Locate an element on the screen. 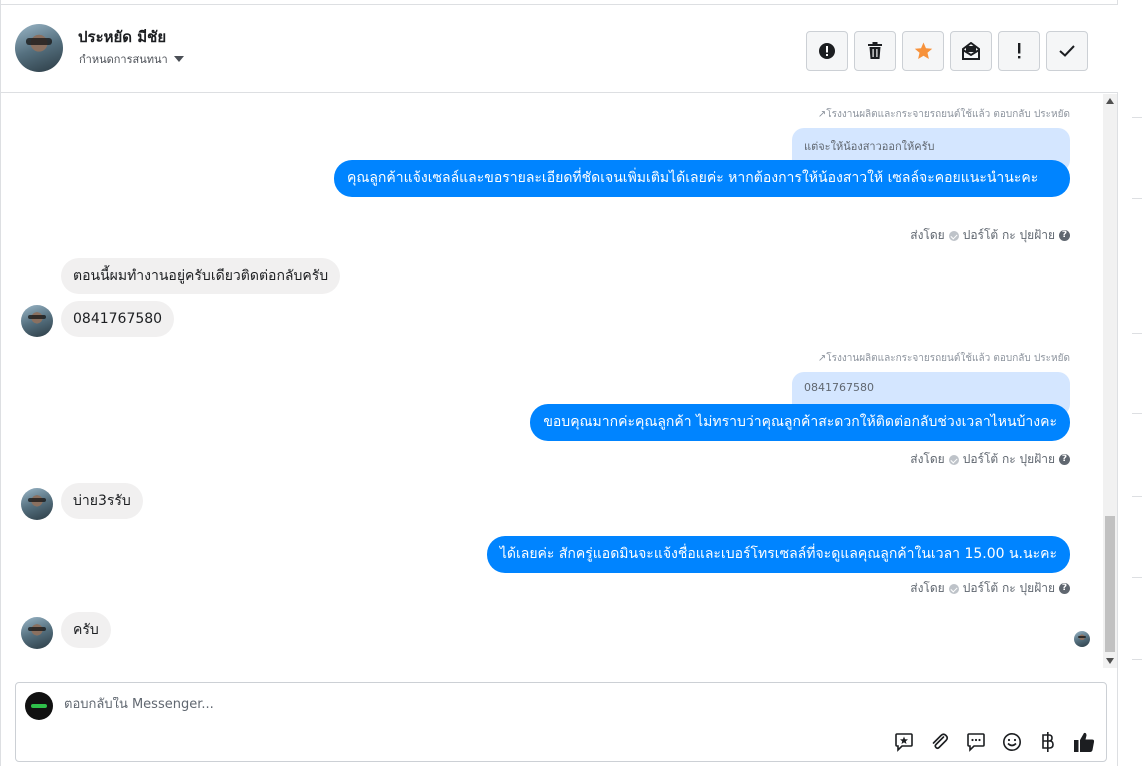  baht-icon is located at coordinates (1048, 742).